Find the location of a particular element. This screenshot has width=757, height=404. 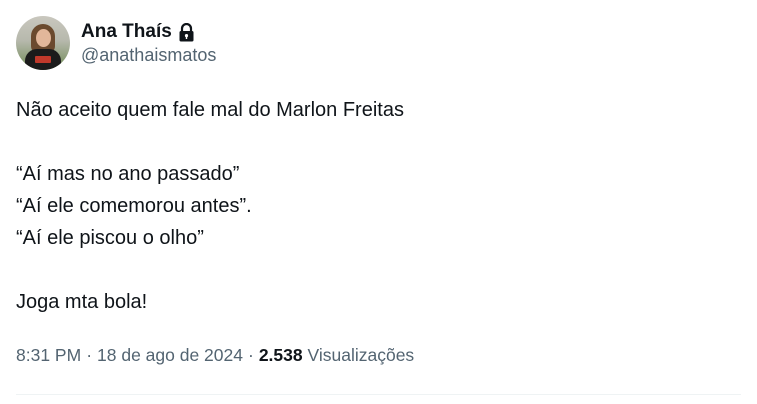

tweet-line: “Aí ele comemorou antes”. is located at coordinates (134, 206).